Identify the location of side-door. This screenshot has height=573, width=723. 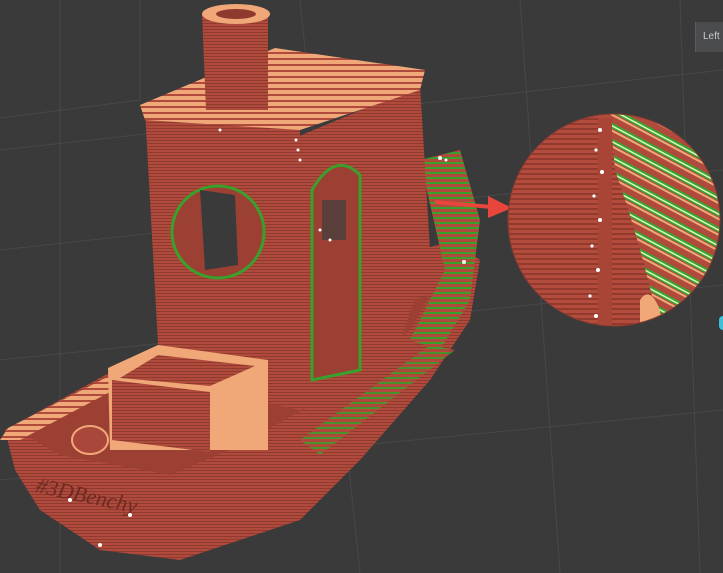
(336, 273).